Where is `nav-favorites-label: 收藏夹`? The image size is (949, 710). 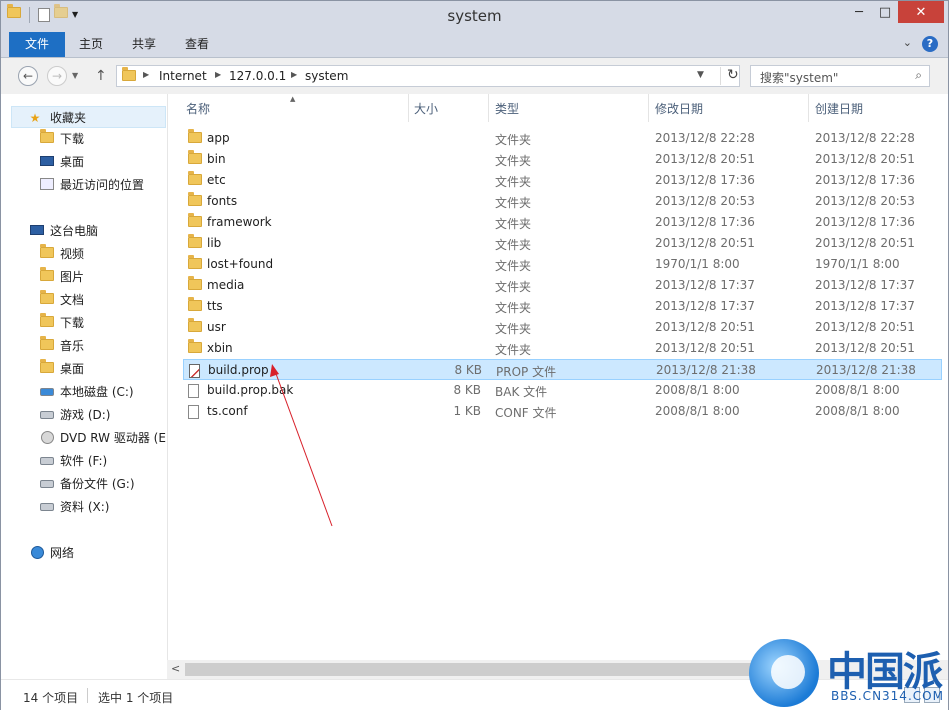
nav-favorites-label: 收藏夹 is located at coordinates (68, 118).